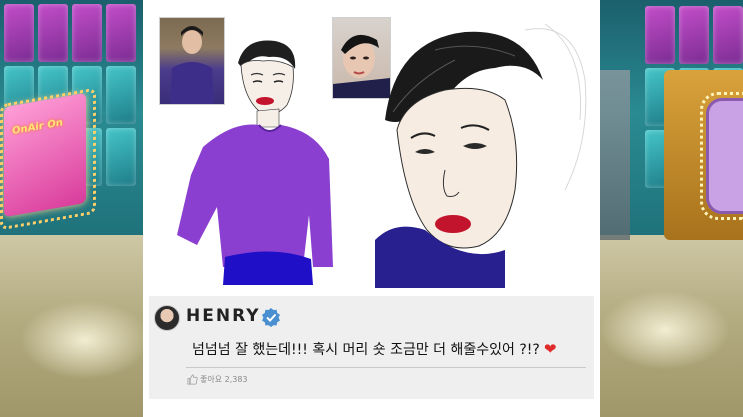  I want to click on drawing-full-body, so click(255, 162).